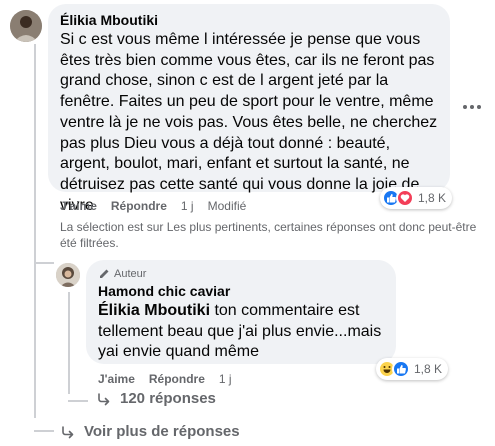 This screenshot has height=446, width=495. What do you see at coordinates (130, 274) in the screenshot?
I see `author-badge-label: Auteur` at bounding box center [130, 274].